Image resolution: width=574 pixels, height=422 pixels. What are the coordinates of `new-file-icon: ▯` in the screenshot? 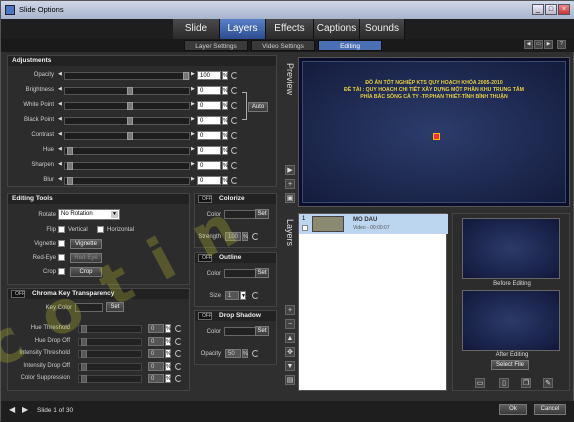 It's located at (504, 383).